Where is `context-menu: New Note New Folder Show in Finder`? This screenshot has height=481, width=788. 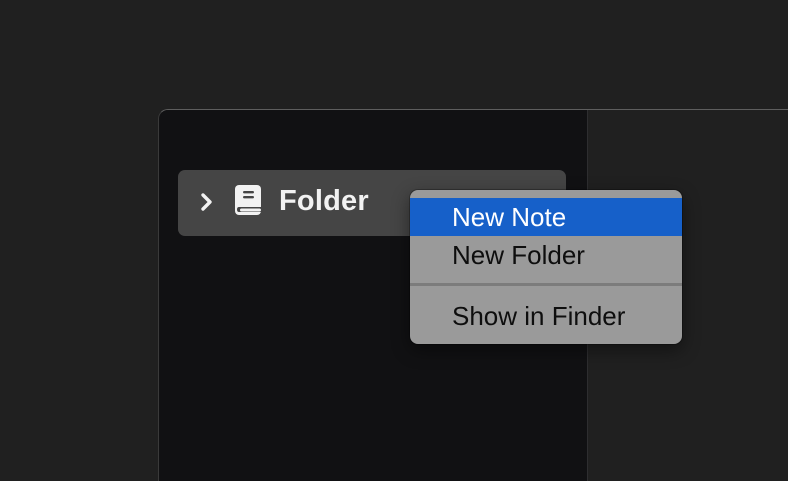
context-menu: New Note New Folder Show in Finder is located at coordinates (546, 267).